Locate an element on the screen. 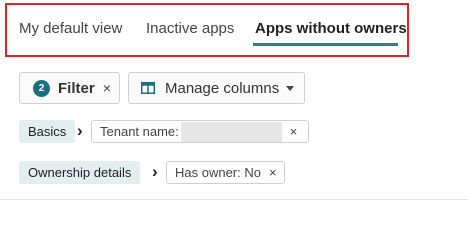 The width and height of the screenshot is (468, 240). filter-count-badge: 2 is located at coordinates (41, 88).